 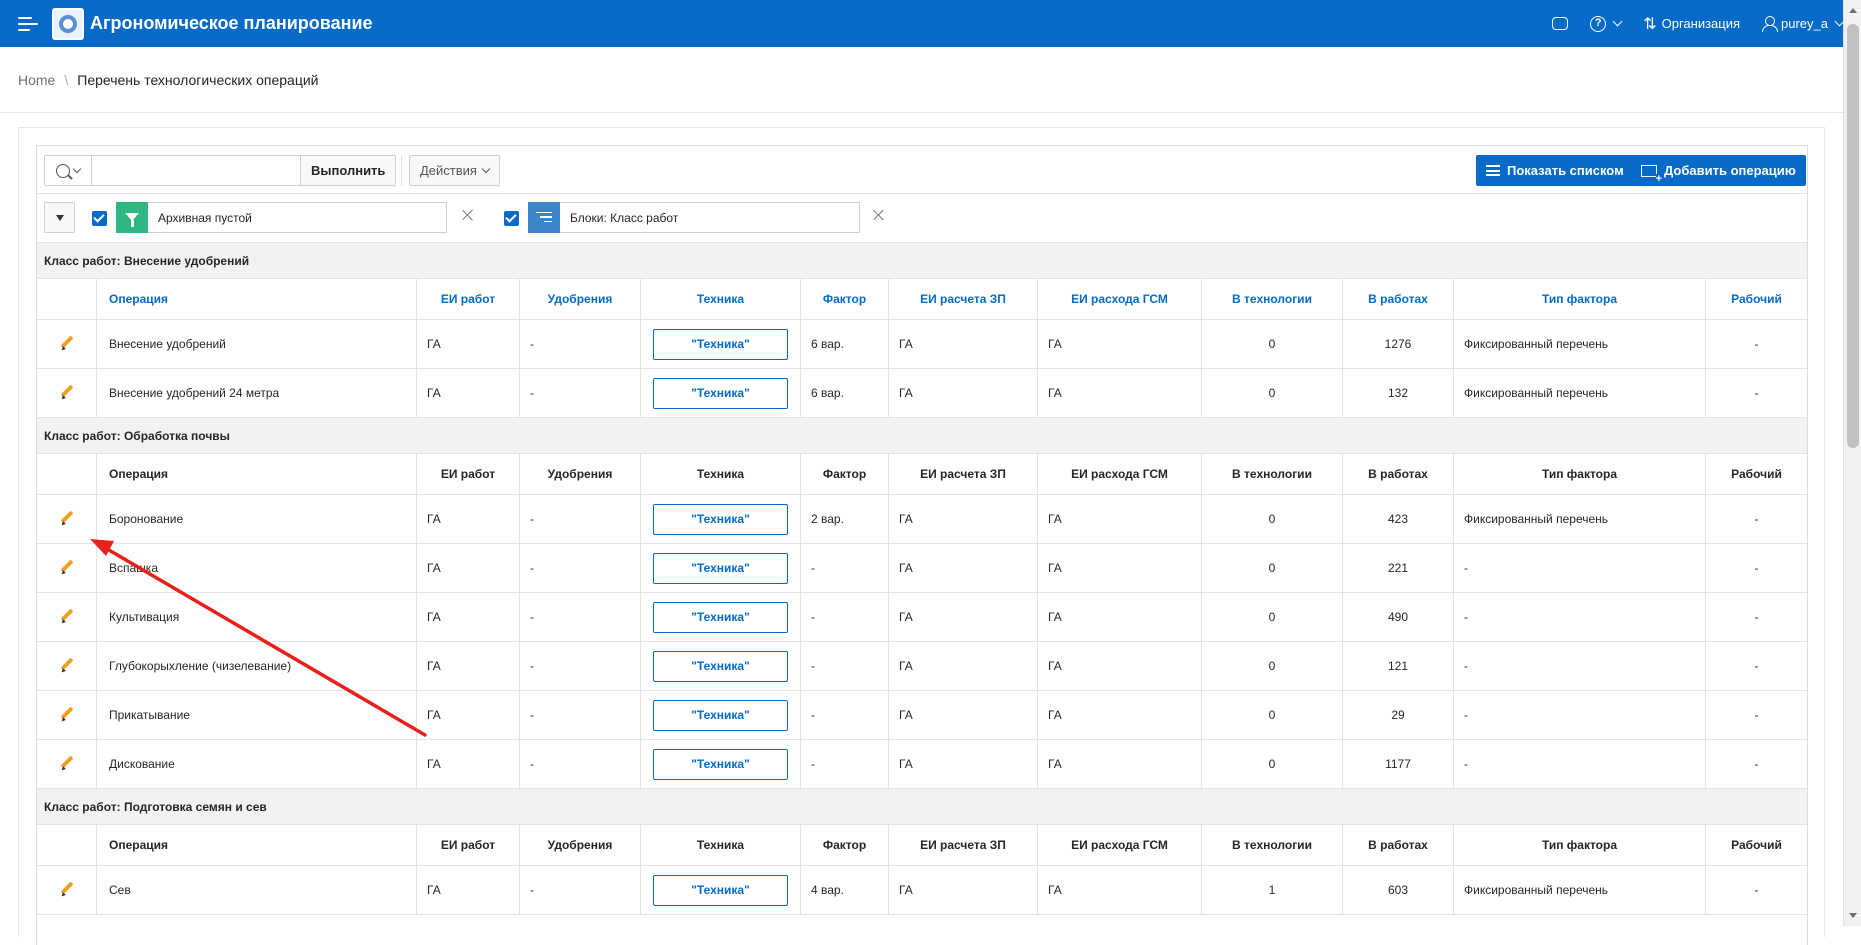 I want to click on menu-icon, so click(x=28, y=23).